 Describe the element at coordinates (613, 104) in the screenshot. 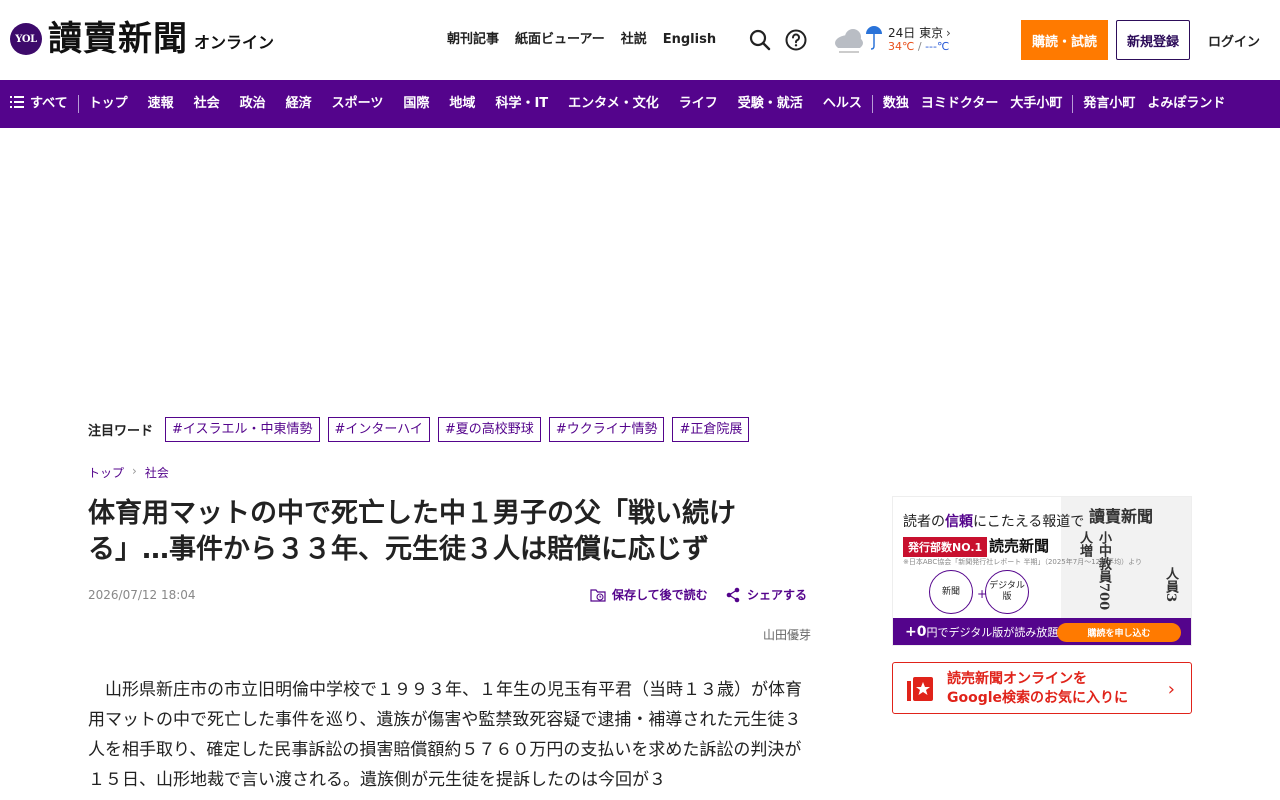

I see `category-entertainment: エンタメ・文化` at that location.